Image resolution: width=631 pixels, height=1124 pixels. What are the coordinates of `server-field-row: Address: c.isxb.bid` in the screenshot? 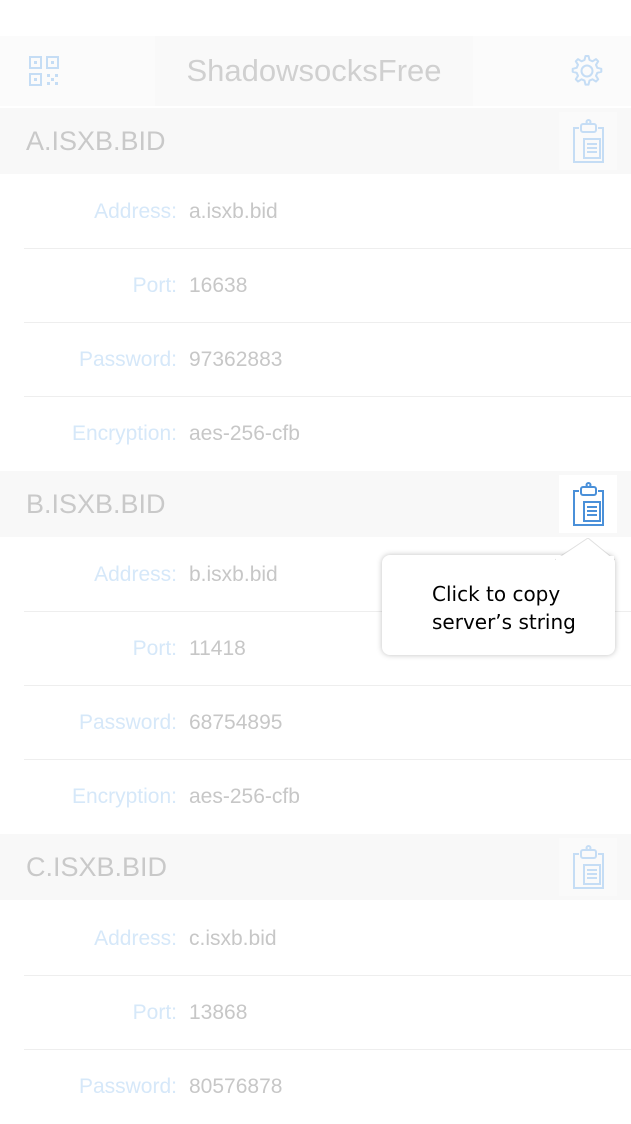 It's located at (315, 939).